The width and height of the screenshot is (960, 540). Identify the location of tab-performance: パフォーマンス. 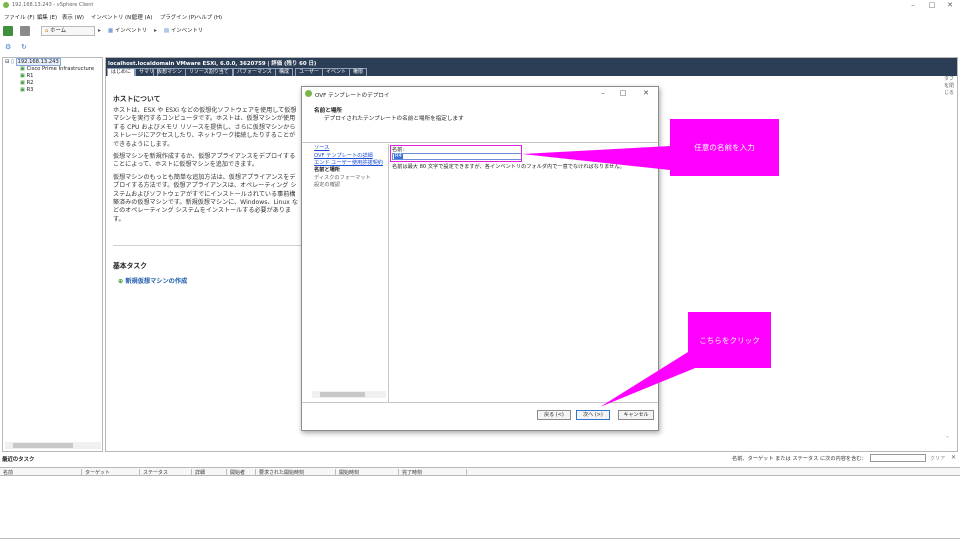
(254, 72).